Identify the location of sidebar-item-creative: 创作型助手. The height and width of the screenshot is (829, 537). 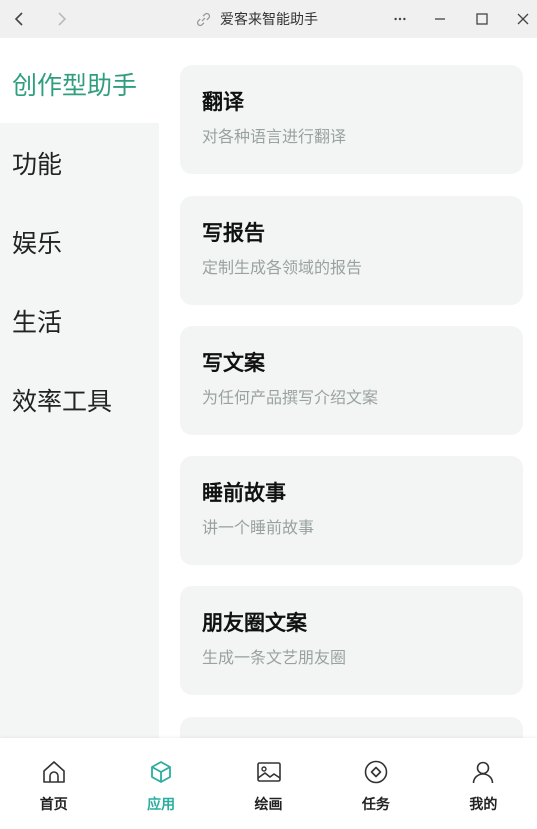
(79, 83).